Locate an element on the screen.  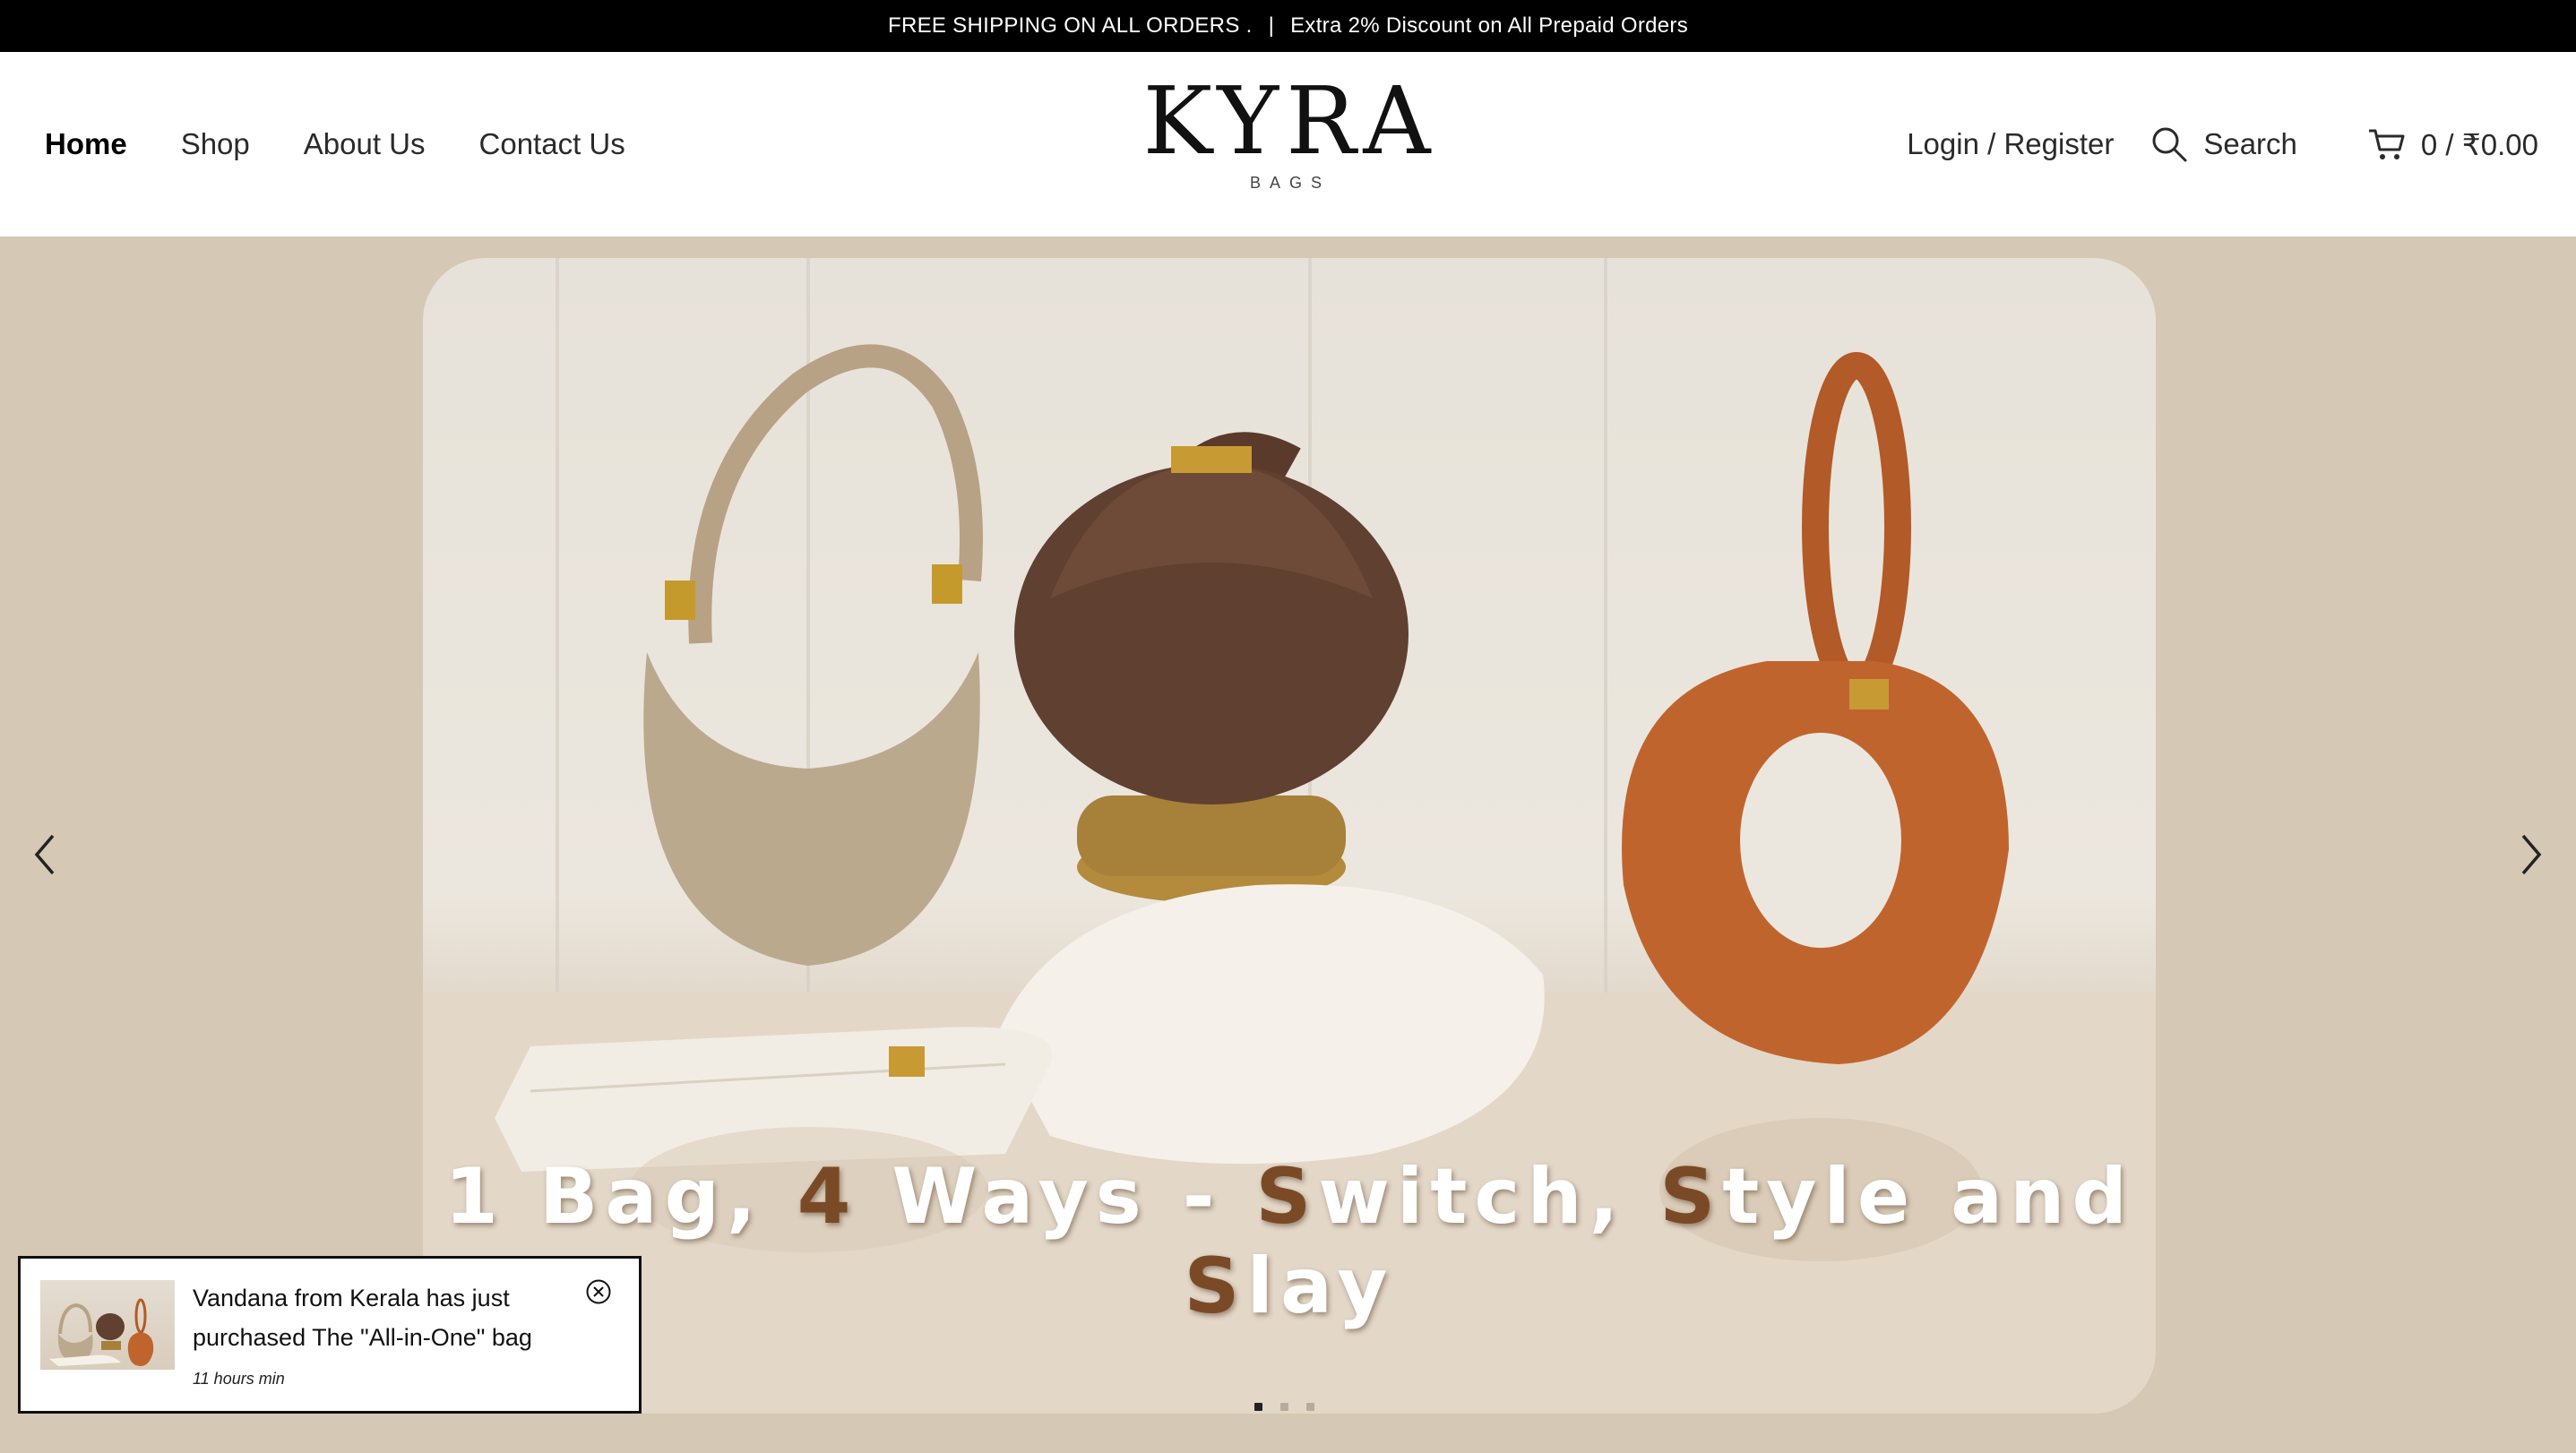
cart-total: 0 / ₹0.00 is located at coordinates (2479, 144).